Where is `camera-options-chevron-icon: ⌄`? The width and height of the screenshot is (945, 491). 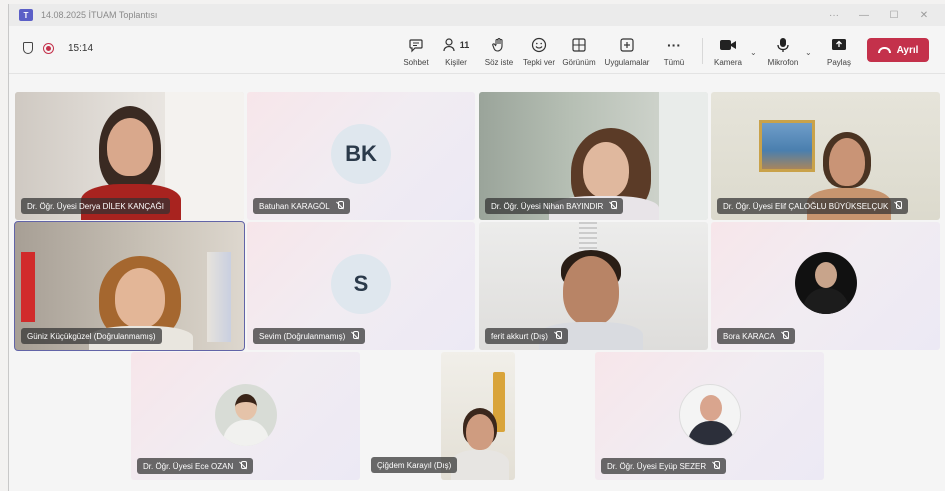 camera-options-chevron-icon: ⌄ is located at coordinates (753, 52).